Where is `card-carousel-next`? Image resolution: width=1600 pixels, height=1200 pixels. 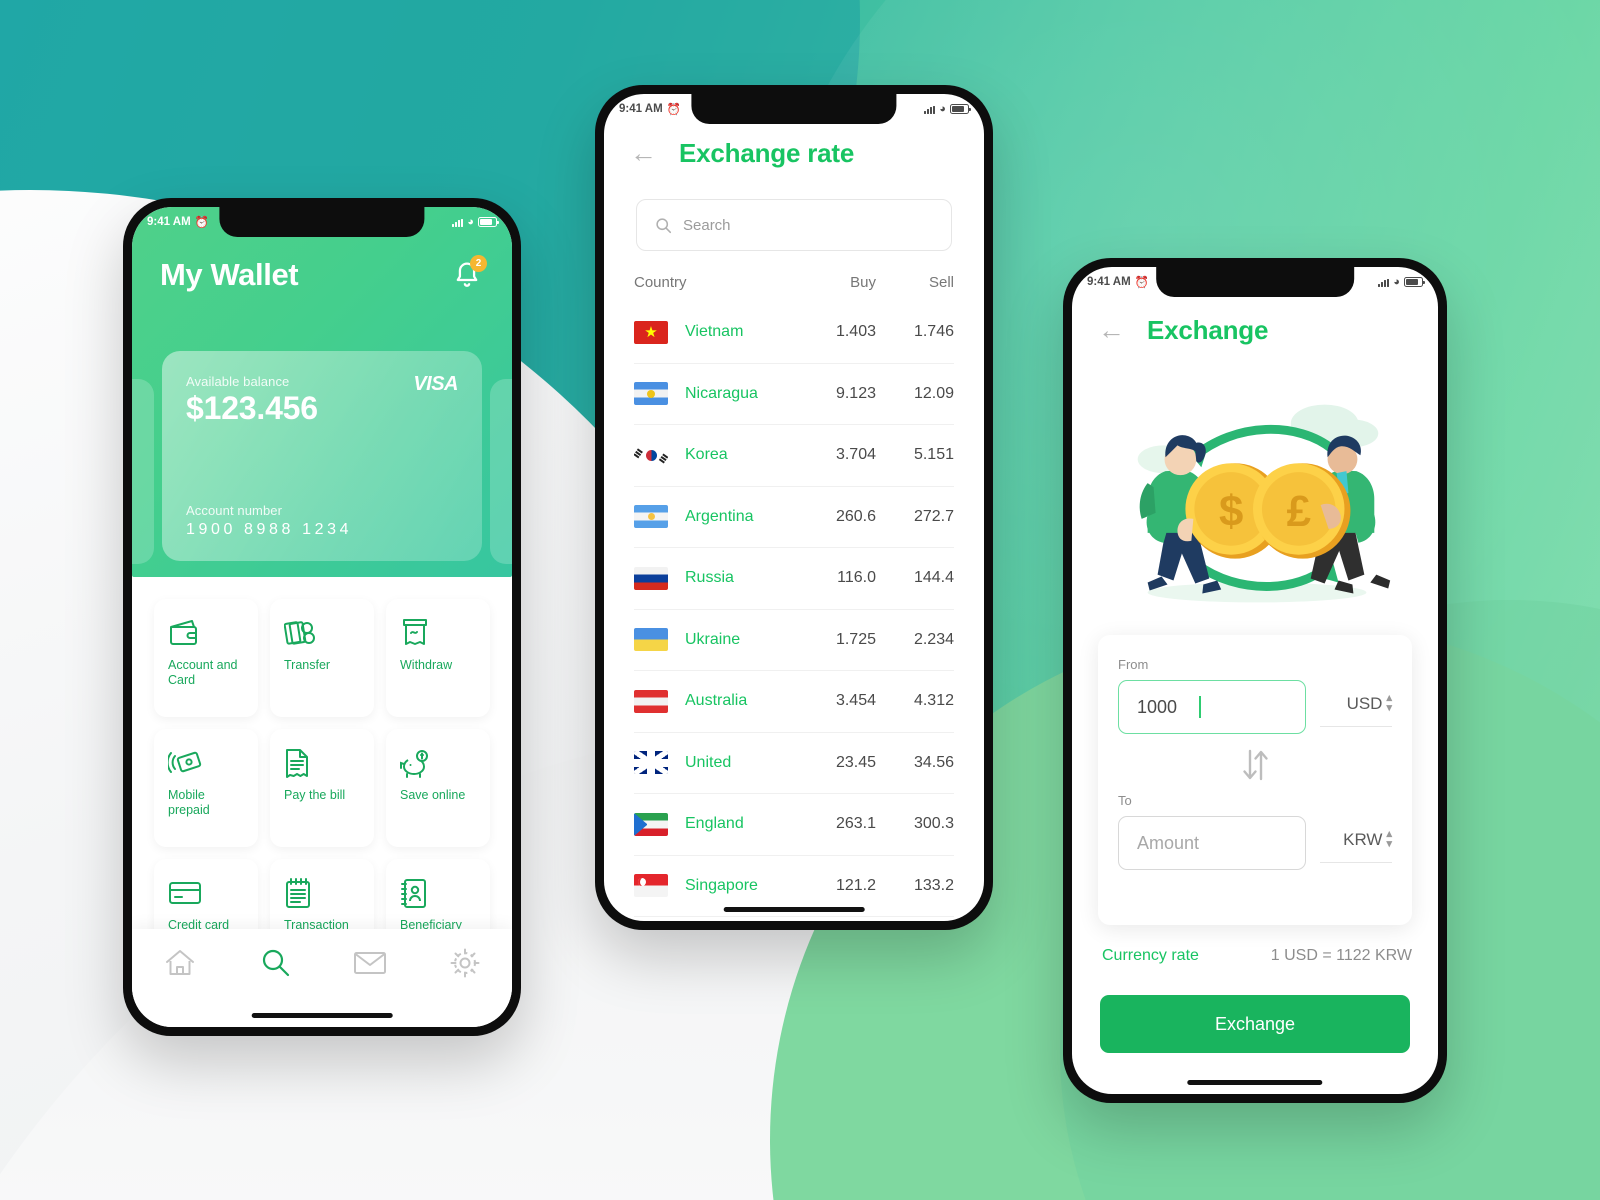 card-carousel-next is located at coordinates (501, 471).